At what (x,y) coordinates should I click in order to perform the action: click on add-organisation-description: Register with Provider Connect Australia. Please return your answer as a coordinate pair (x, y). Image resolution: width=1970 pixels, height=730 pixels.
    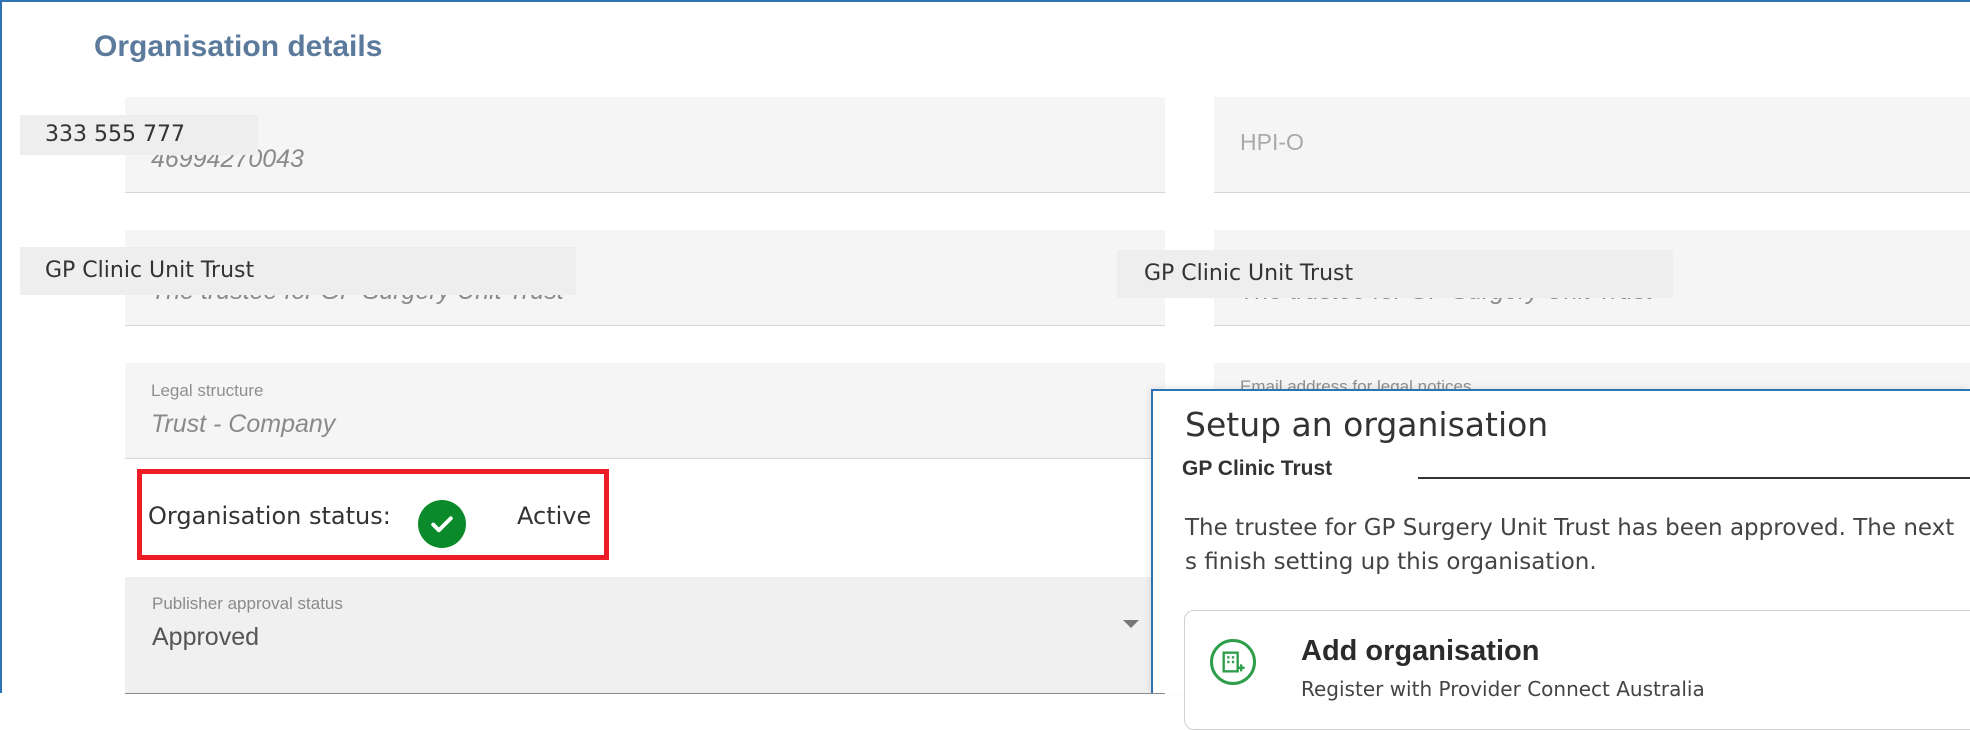
    Looking at the image, I should click on (1503, 689).